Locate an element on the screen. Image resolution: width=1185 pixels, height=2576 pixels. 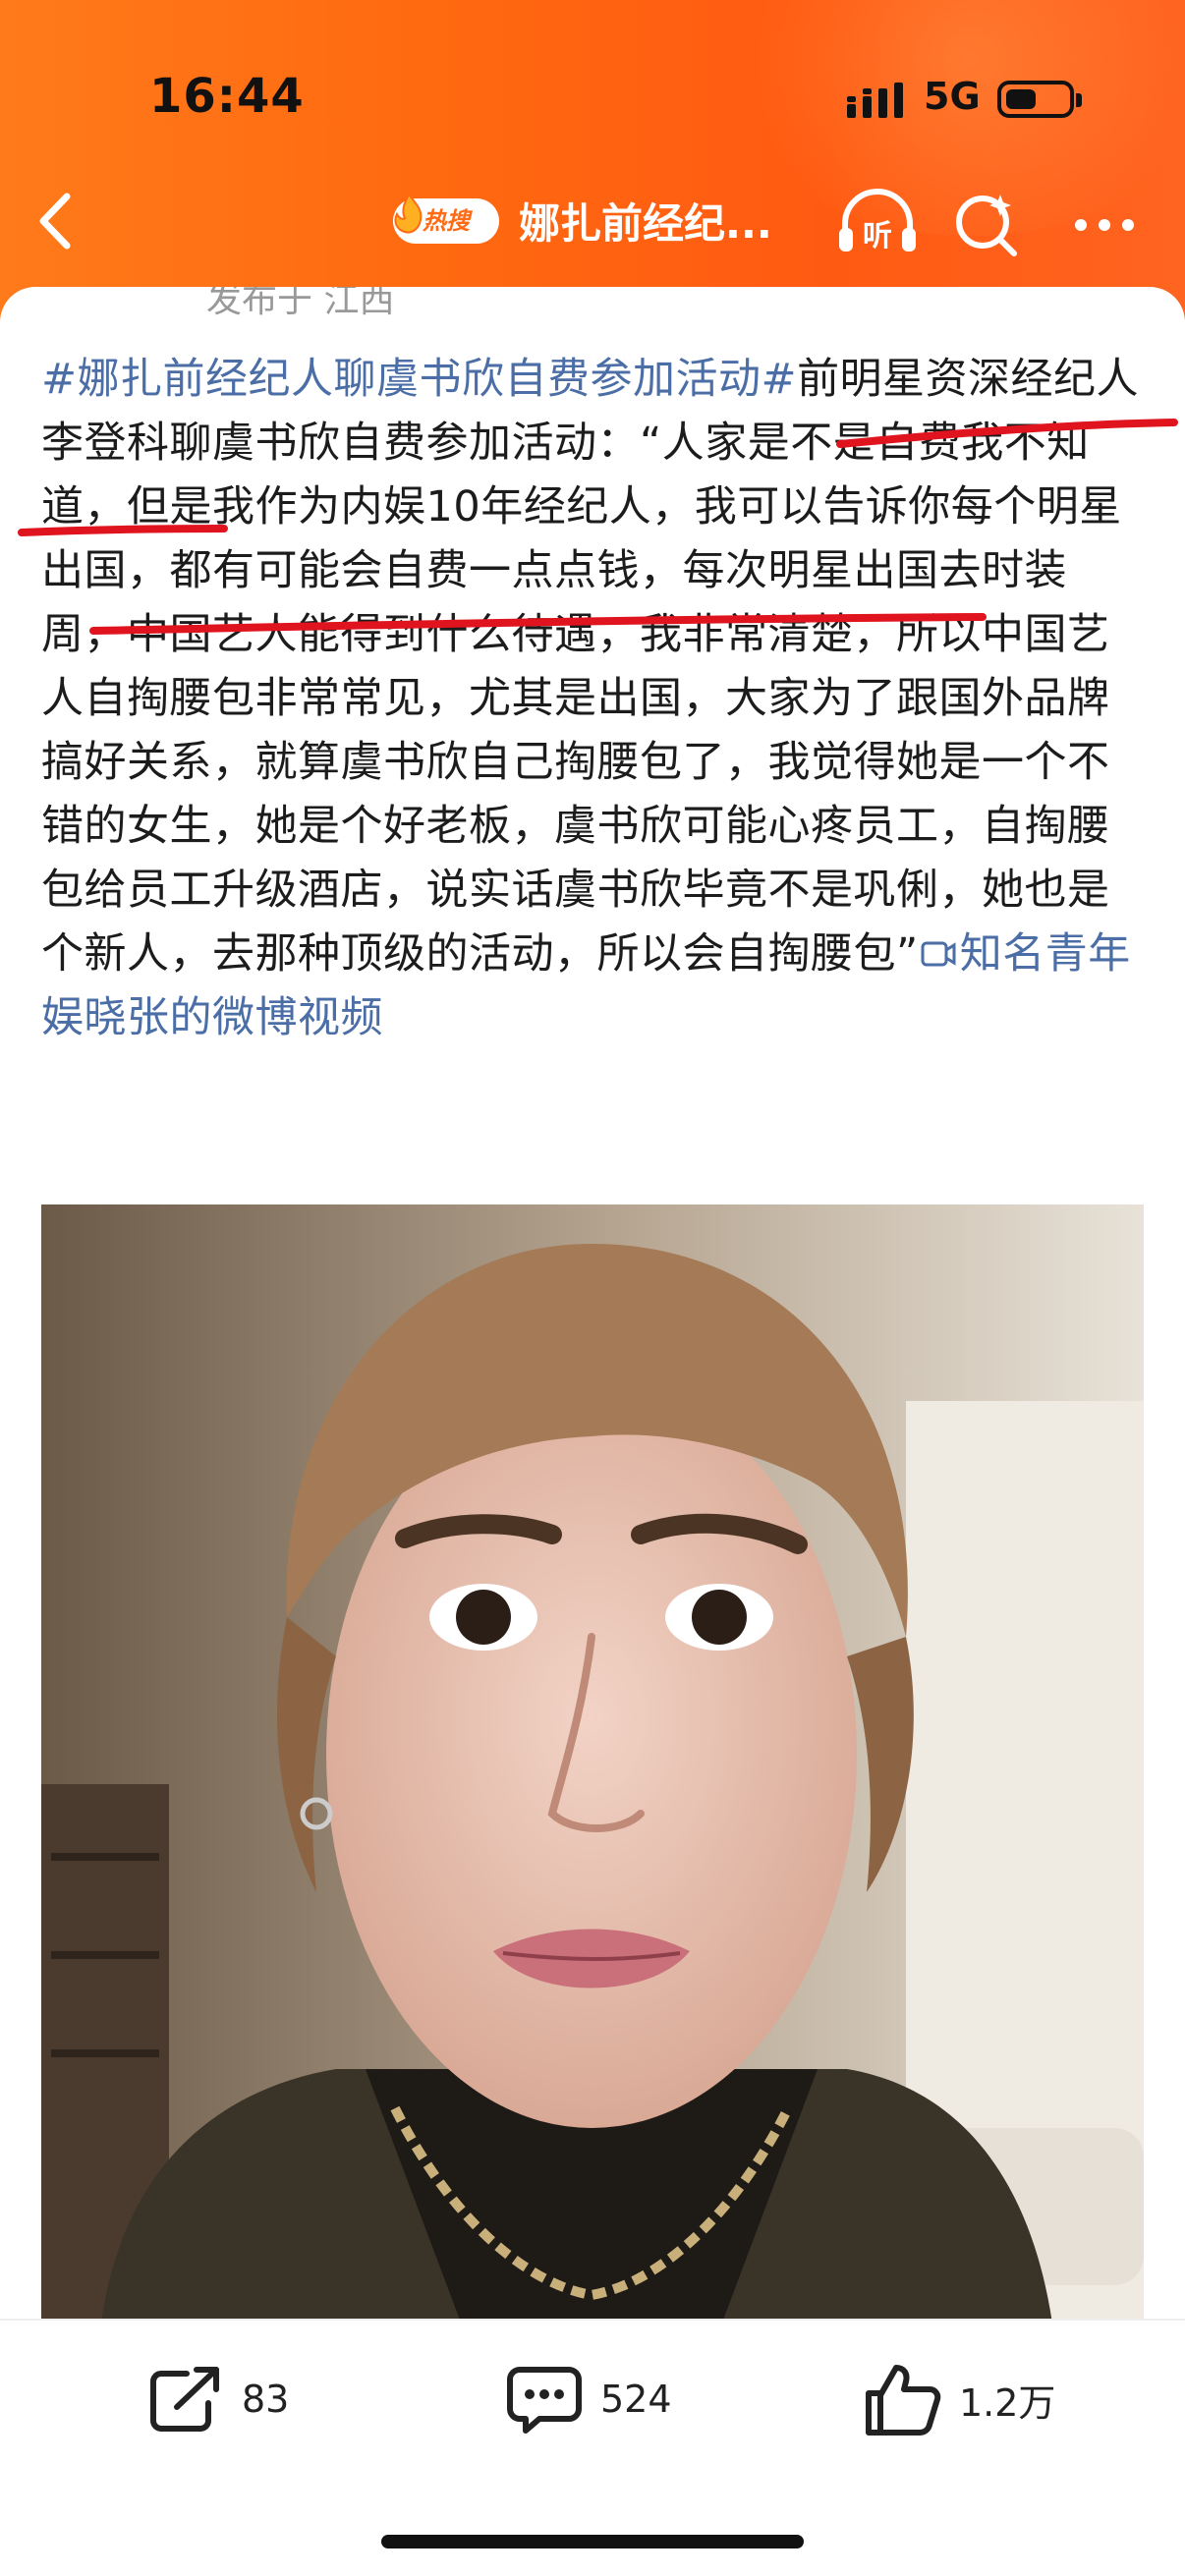
like-count: 1.2万 is located at coordinates (1008, 2402).